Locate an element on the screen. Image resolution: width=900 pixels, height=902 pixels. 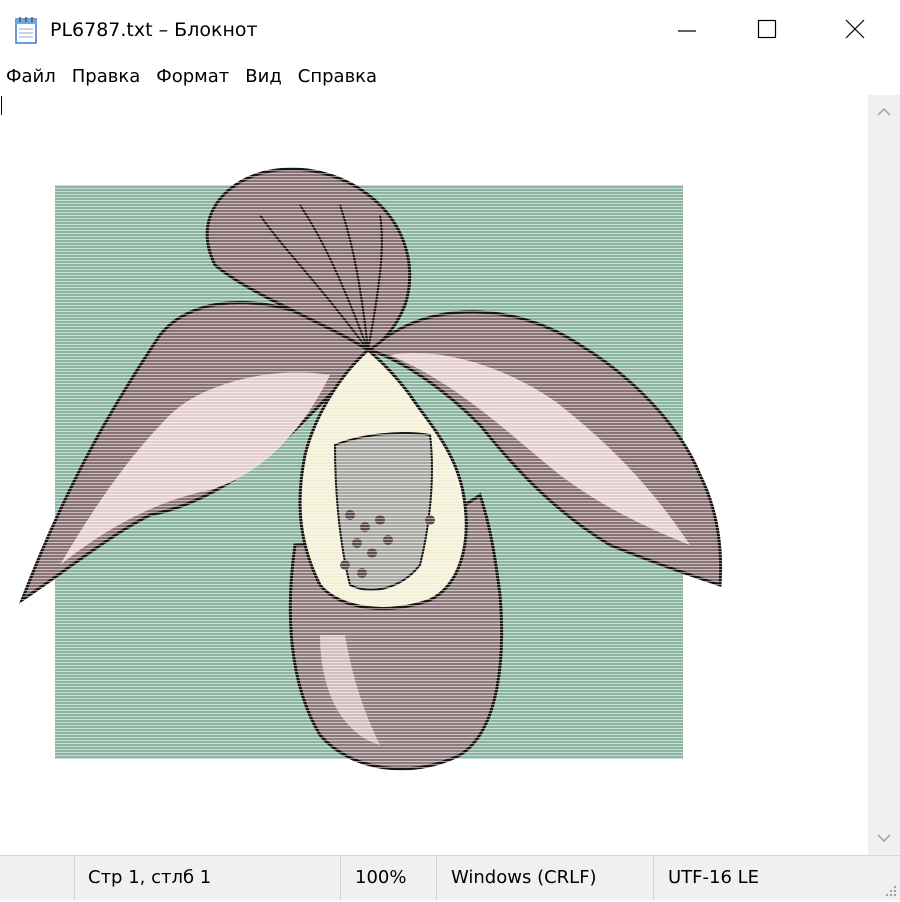
maximize-icon is located at coordinates (767, 29).